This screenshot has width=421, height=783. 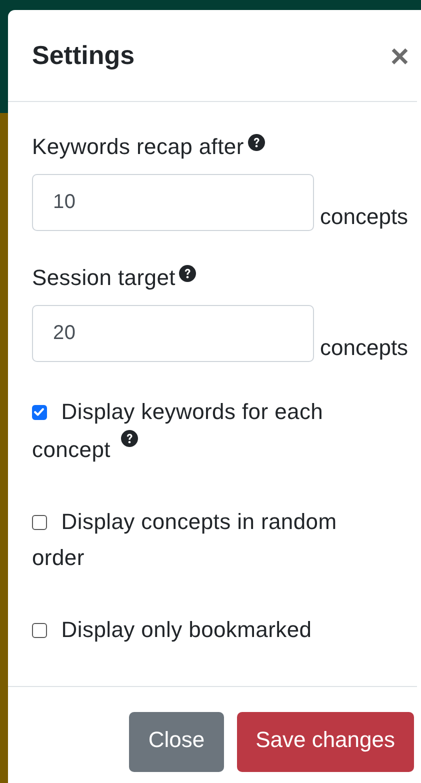 I want to click on save-button: Save changes, so click(x=325, y=742).